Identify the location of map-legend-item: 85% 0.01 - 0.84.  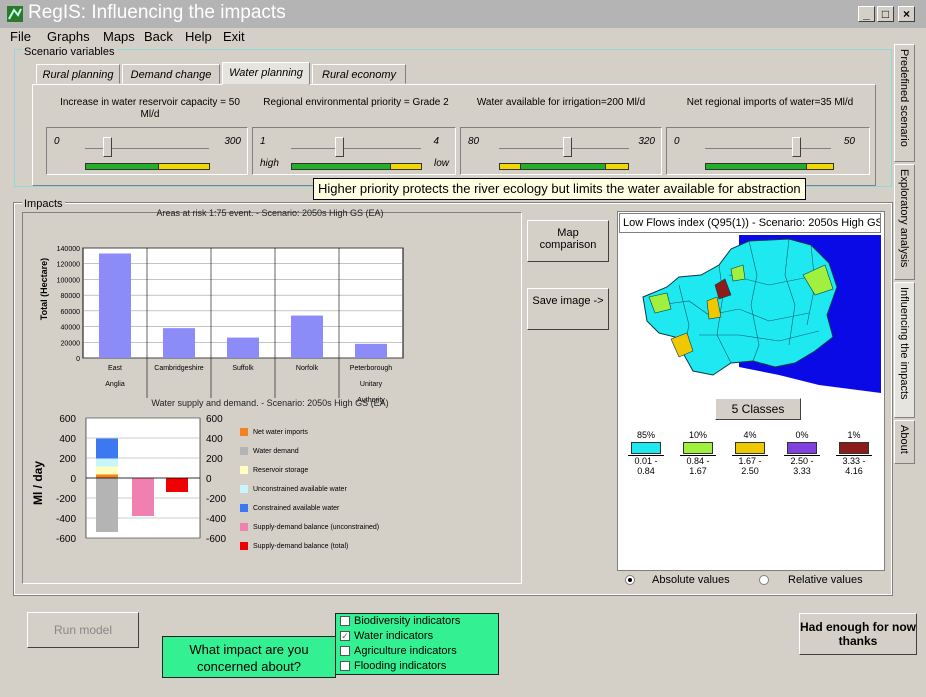
(646, 453).